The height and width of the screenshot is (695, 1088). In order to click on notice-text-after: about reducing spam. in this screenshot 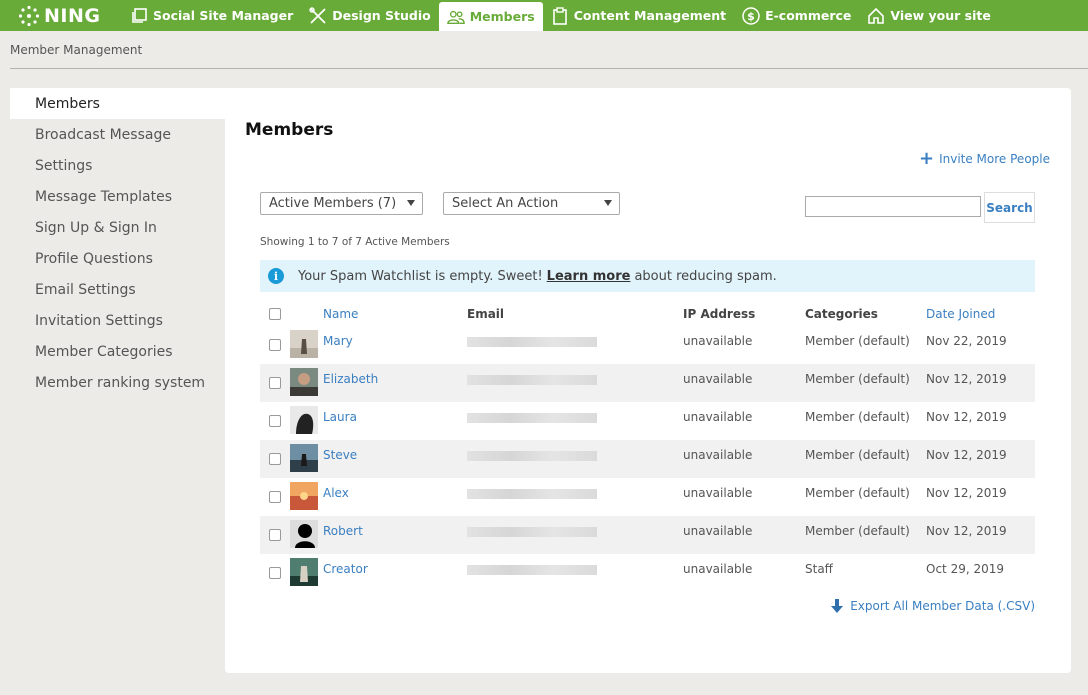, I will do `click(705, 276)`.